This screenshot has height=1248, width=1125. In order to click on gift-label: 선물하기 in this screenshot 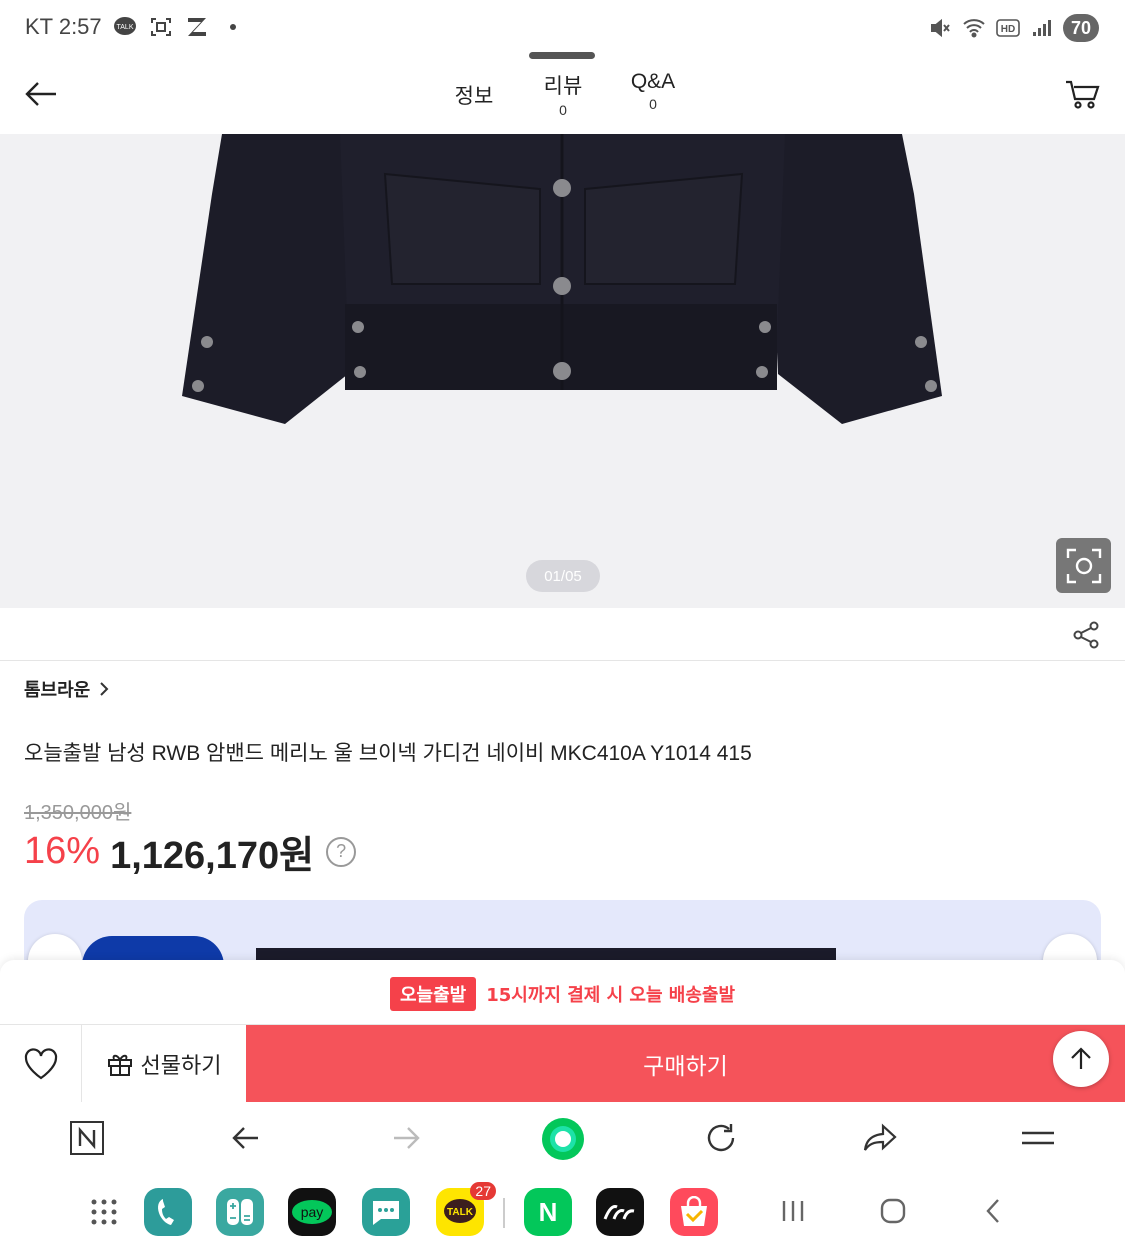, I will do `click(181, 1066)`.